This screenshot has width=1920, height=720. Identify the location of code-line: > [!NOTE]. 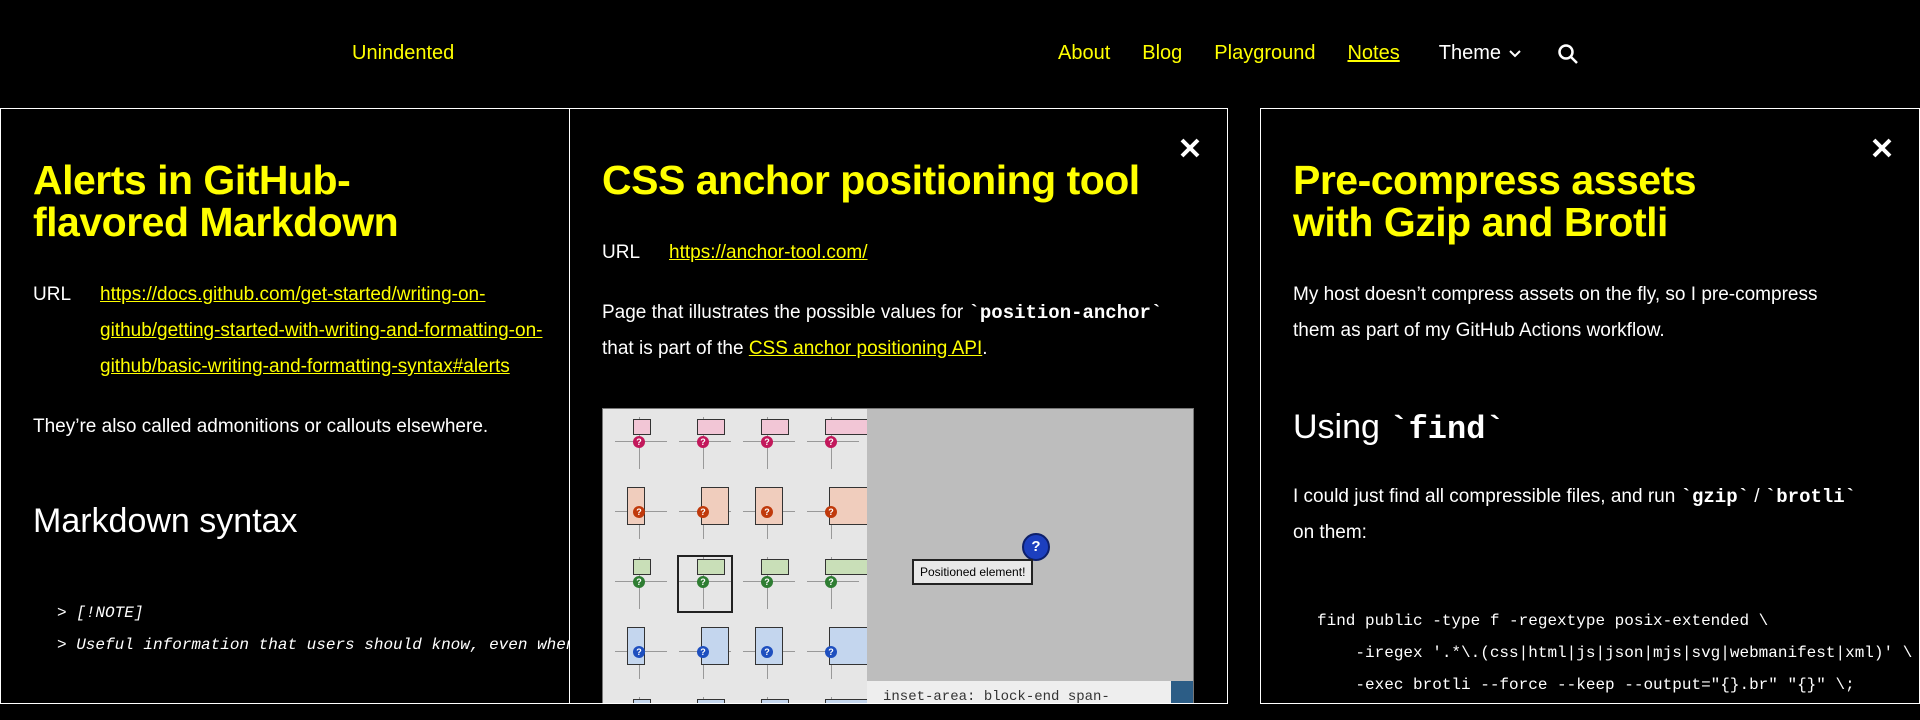
(100, 613).